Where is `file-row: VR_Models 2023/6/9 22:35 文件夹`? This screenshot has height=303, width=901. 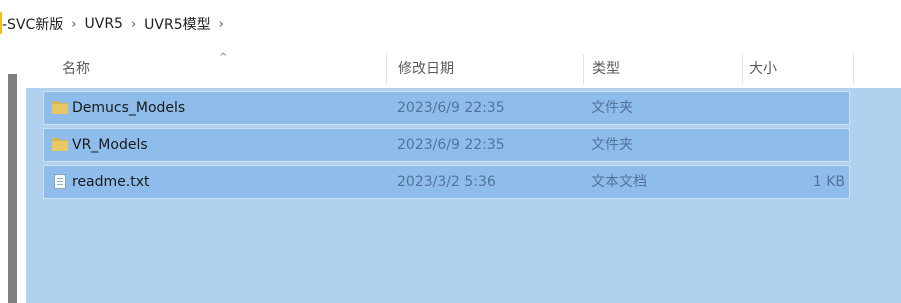 file-row: VR_Models 2023/6/9 22:35 文件夹 is located at coordinates (446, 145).